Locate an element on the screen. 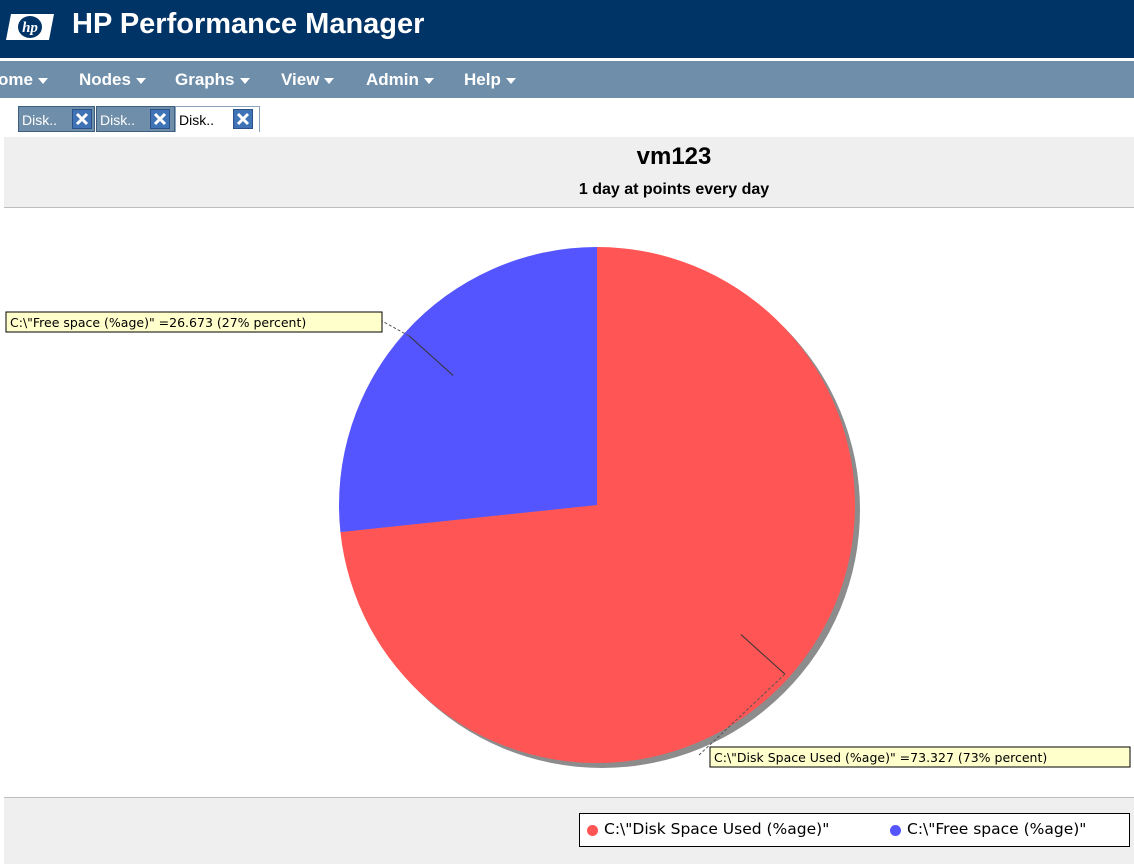  menu-view: View is located at coordinates (308, 79).